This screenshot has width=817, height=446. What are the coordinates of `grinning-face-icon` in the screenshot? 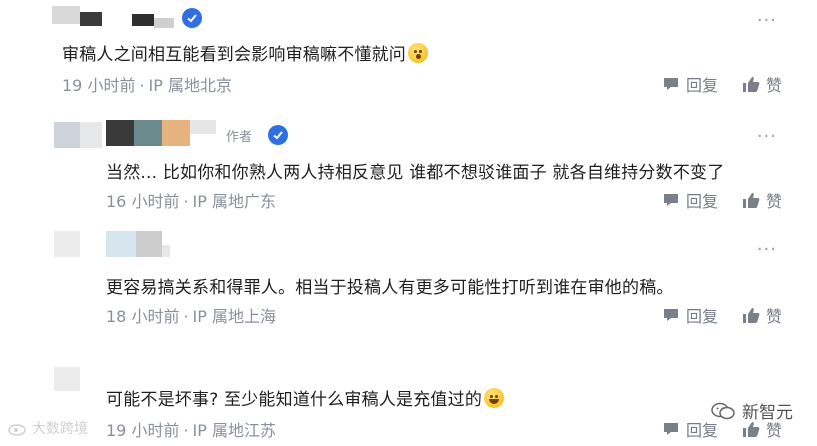 It's located at (494, 398).